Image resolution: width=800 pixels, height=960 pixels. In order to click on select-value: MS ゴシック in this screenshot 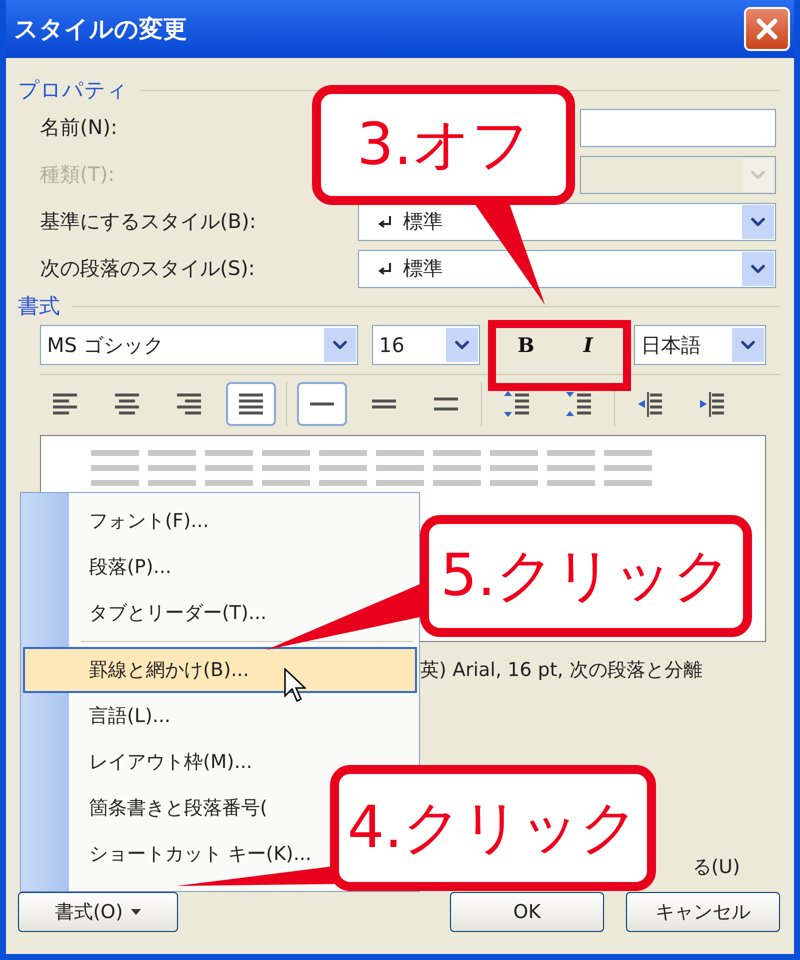, I will do `click(105, 345)`.